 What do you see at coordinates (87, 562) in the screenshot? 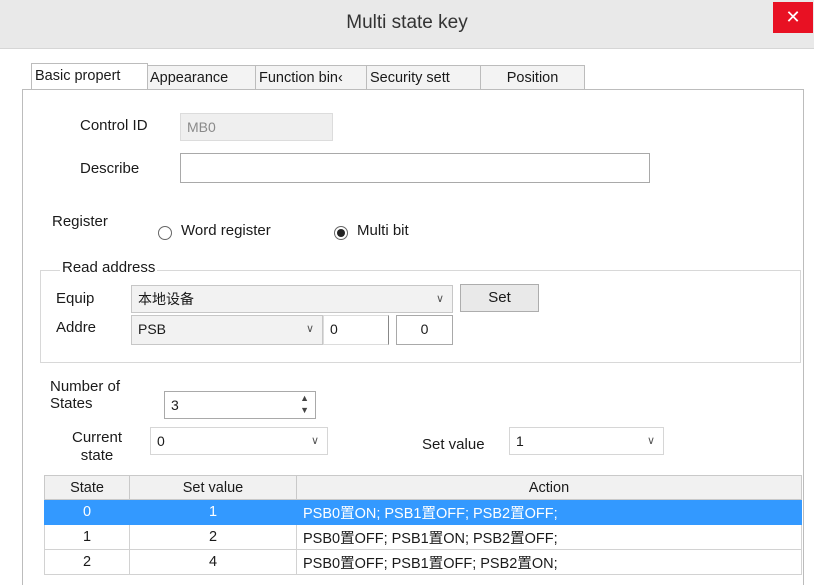
I see `state-cell: 2` at bounding box center [87, 562].